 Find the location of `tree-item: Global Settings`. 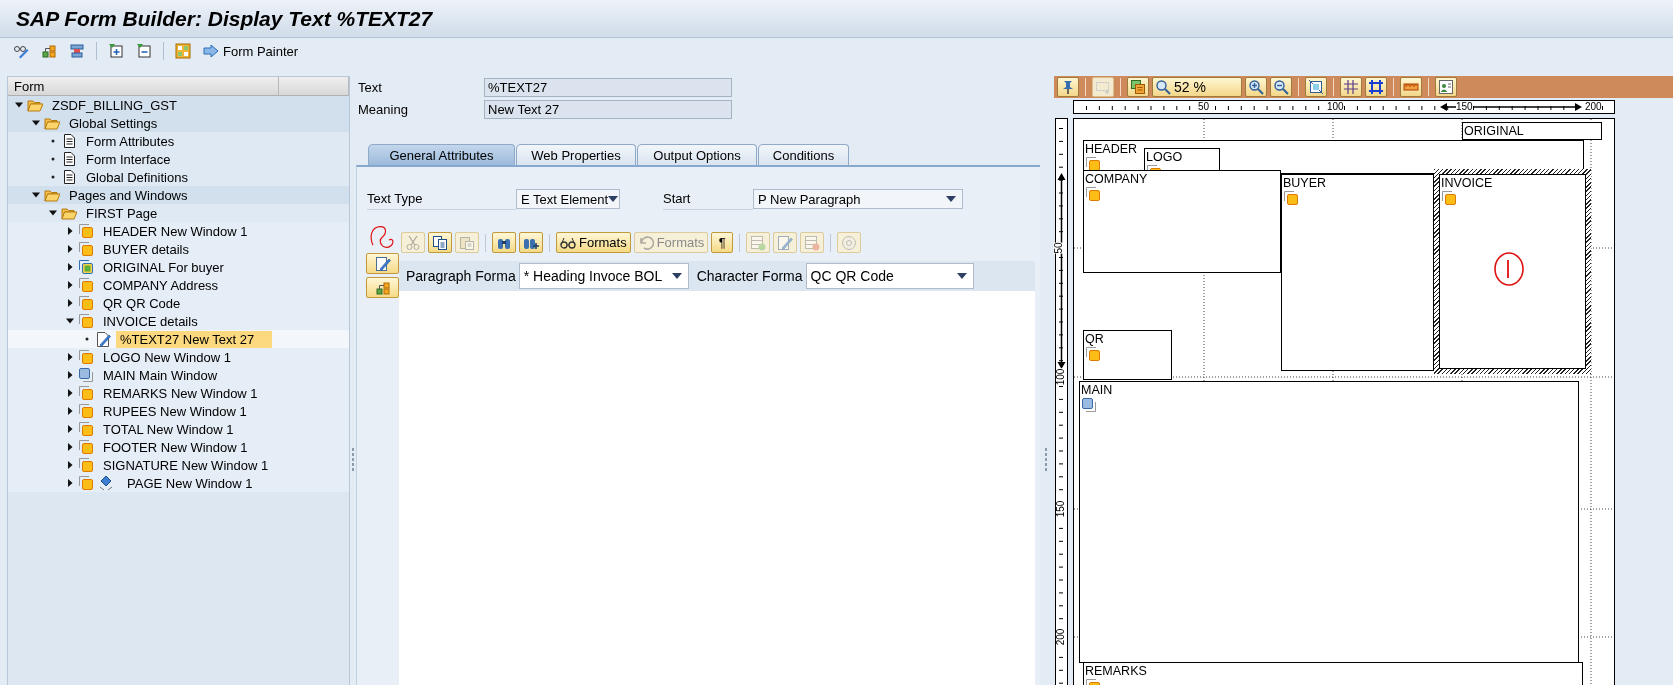

tree-item: Global Settings is located at coordinates (178, 123).